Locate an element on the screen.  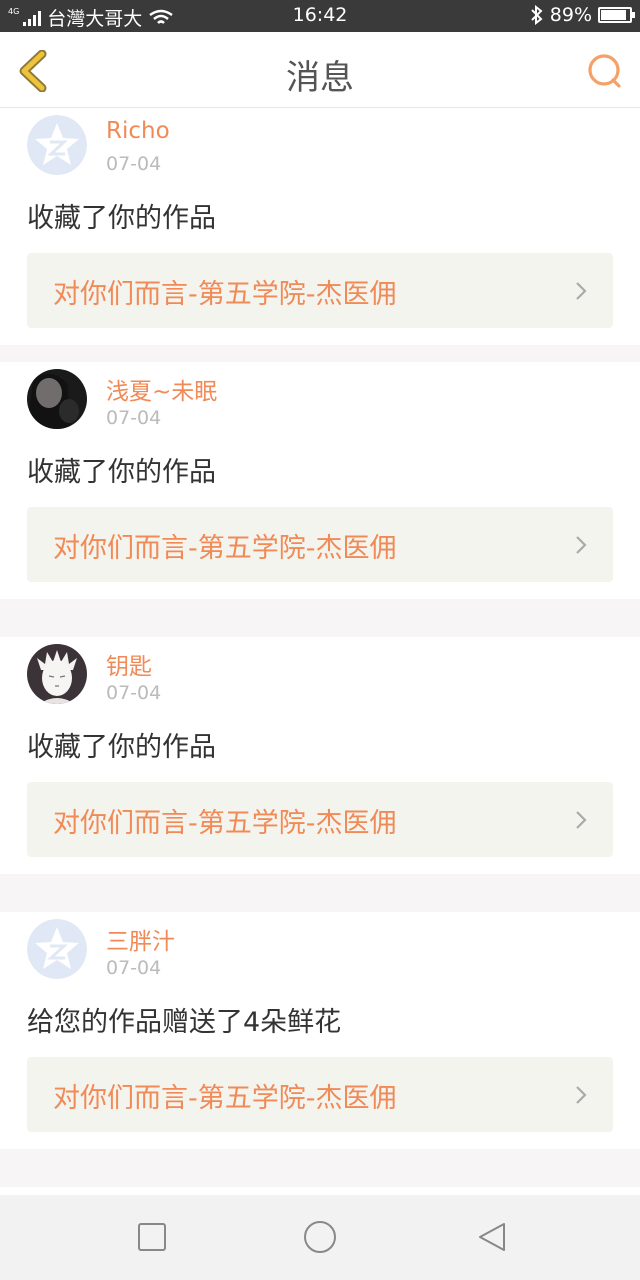
circle-home-icon is located at coordinates (320, 1237).